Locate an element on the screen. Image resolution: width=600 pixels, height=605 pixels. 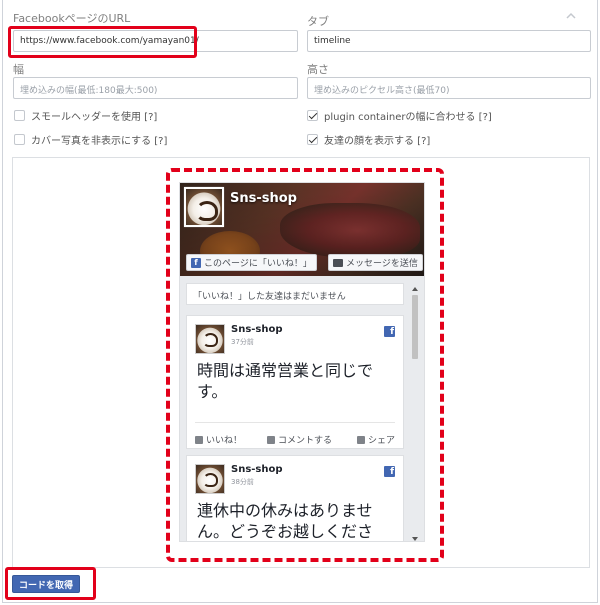
tabs-label: タブ is located at coordinates (318, 21).